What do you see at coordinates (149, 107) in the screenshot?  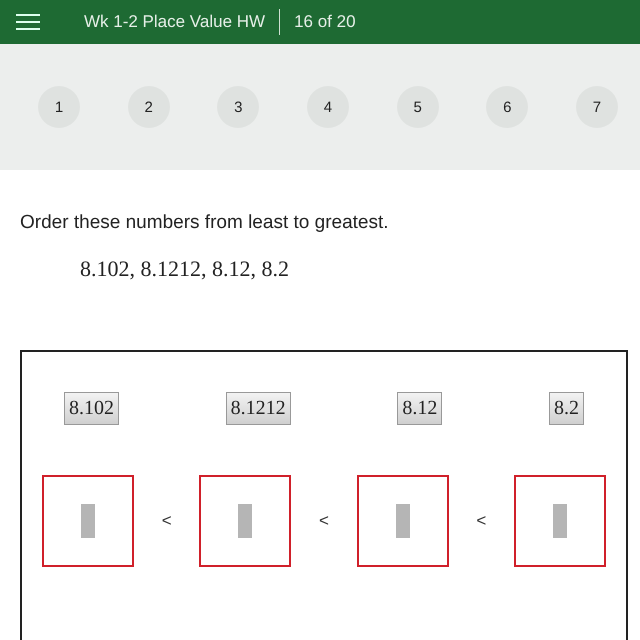 I see `question-button: 2` at bounding box center [149, 107].